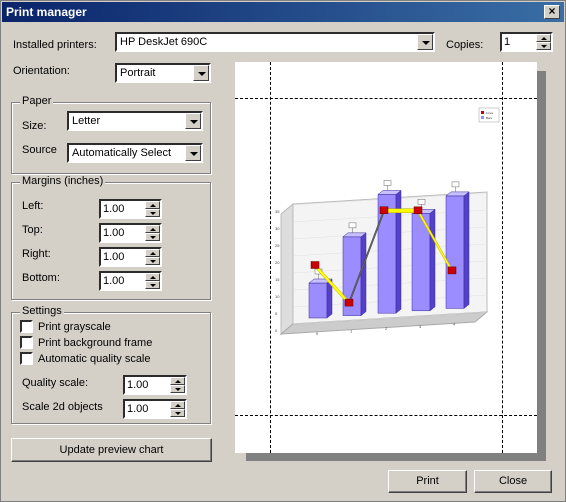 The image size is (566, 502). Describe the element at coordinates (287, 269) in the screenshot. I see `chart-side-wall` at that location.